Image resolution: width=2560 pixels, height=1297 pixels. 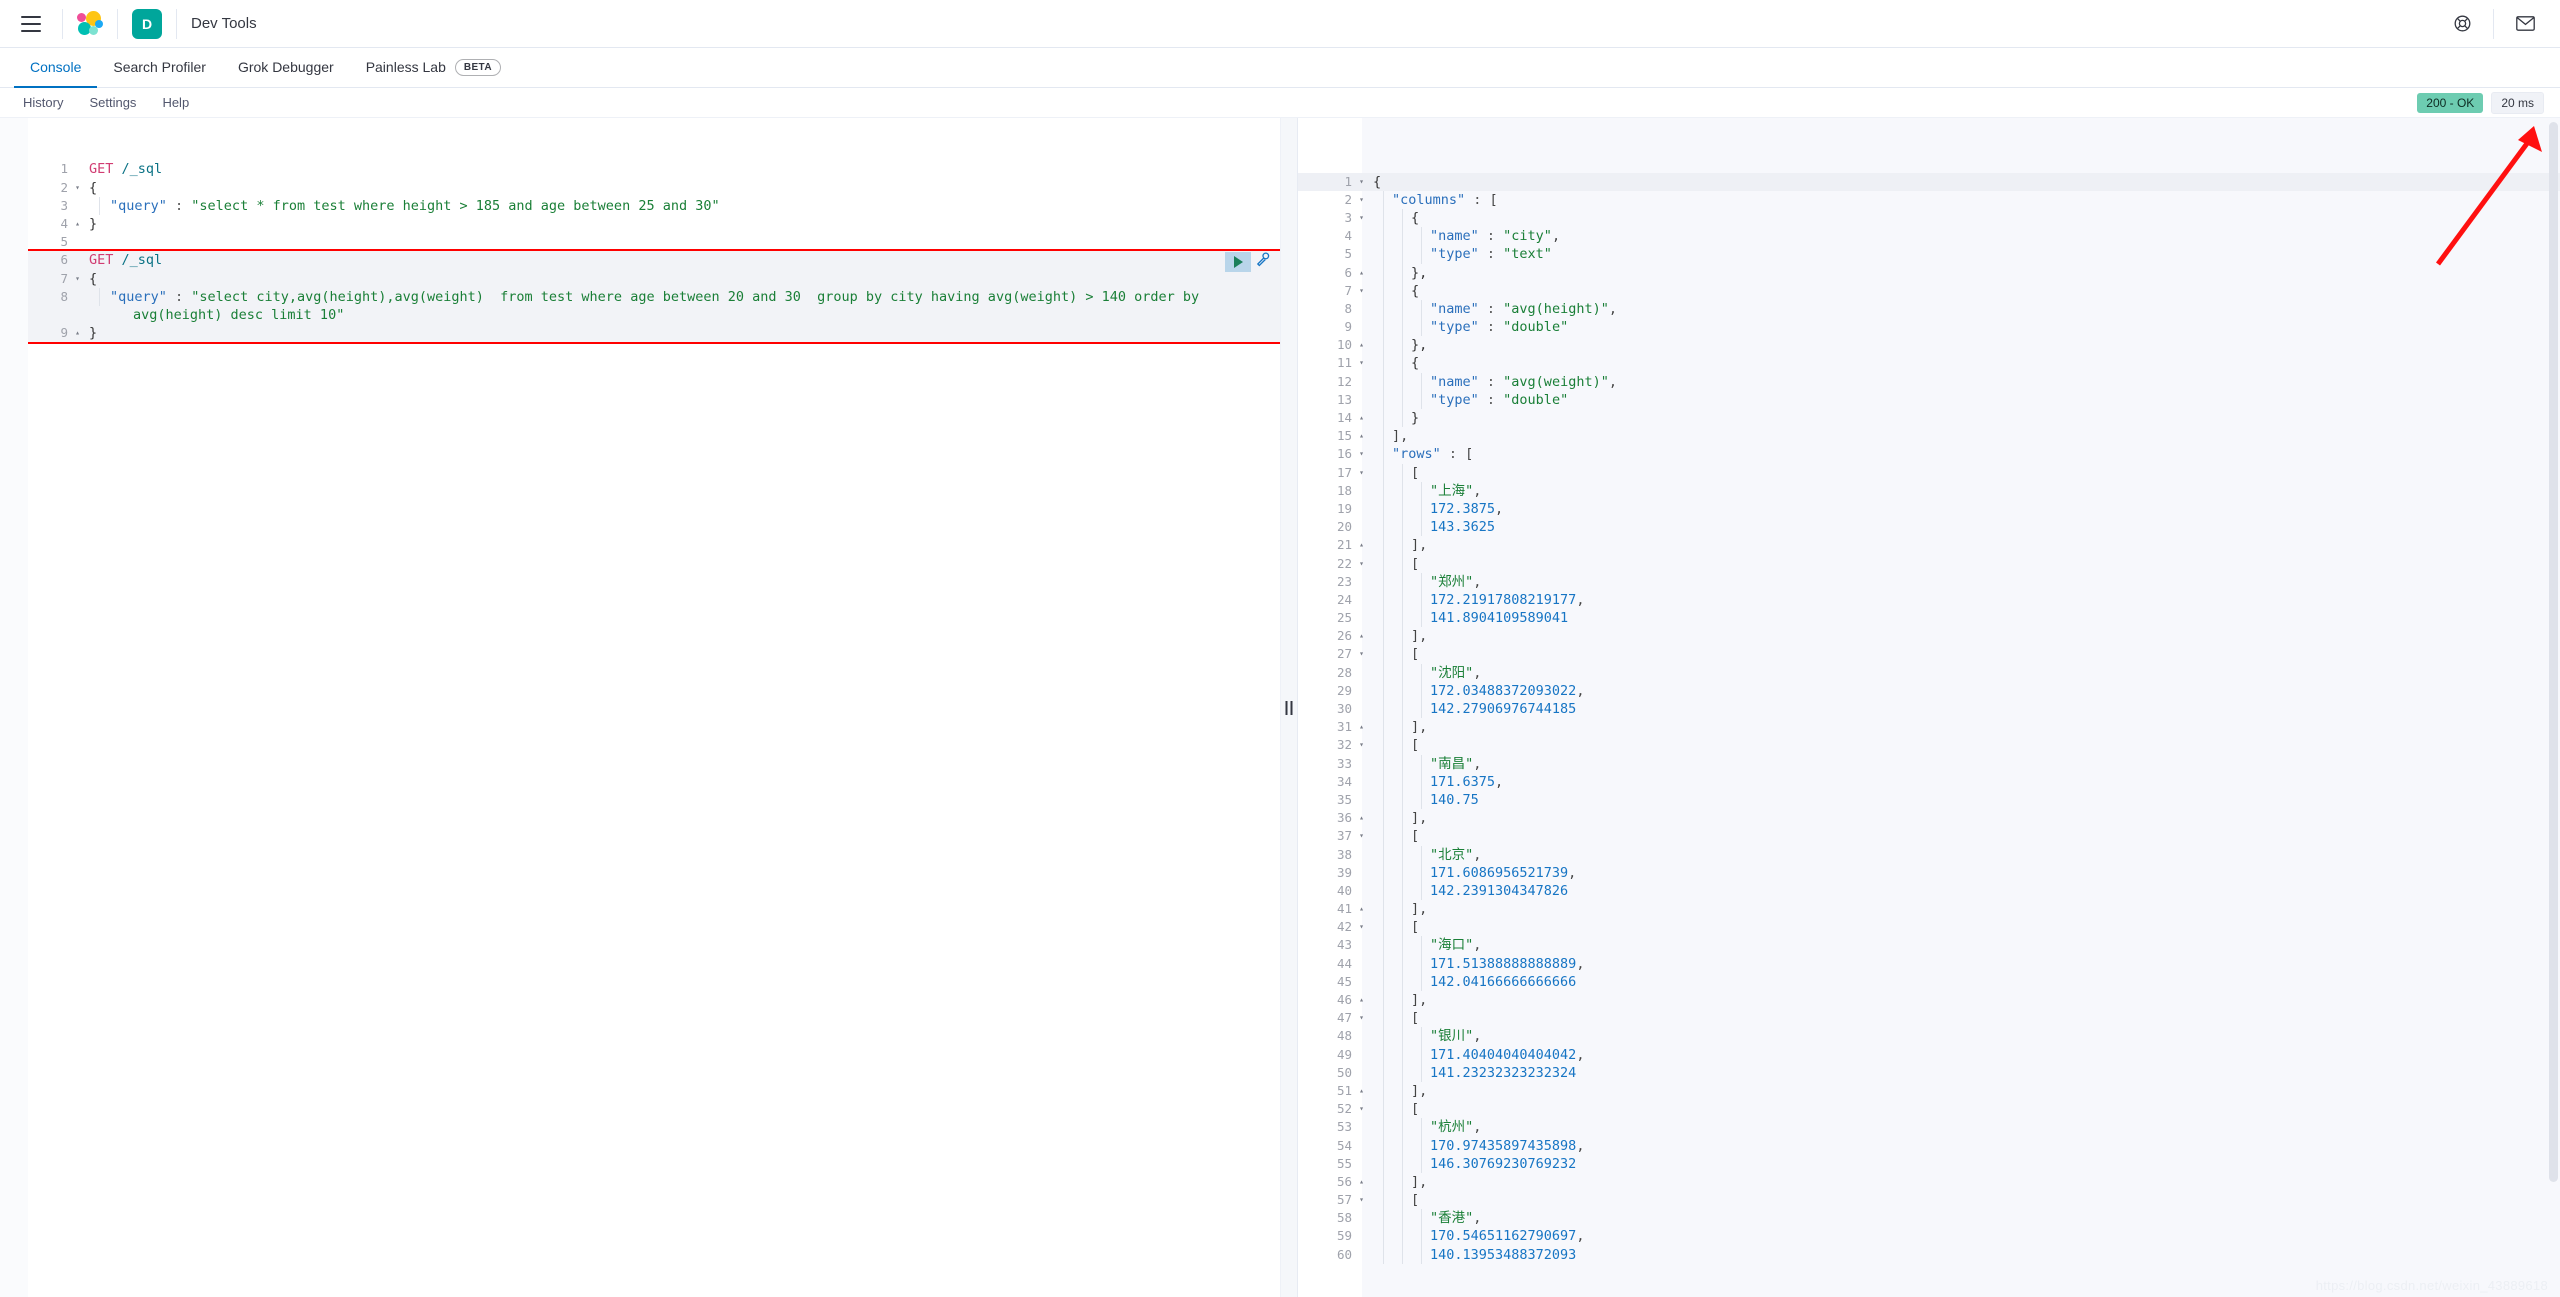 I want to click on response-line: 5 "type" : "text", so click(x=1929, y=254).